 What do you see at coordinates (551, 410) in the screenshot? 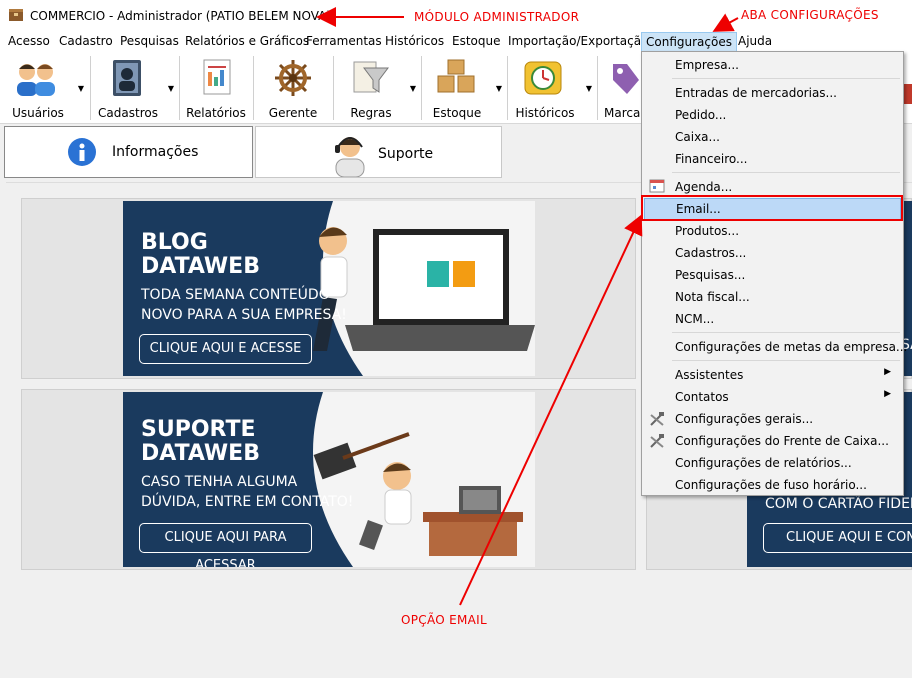
I see `arrow-to-email` at bounding box center [551, 410].